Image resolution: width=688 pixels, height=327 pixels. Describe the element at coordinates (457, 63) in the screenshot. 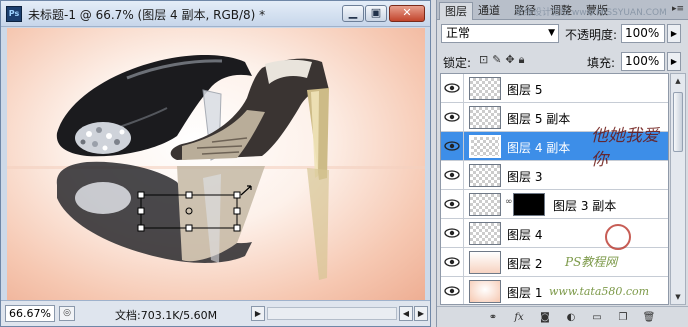

I see `lock-label: 锁定:` at that location.